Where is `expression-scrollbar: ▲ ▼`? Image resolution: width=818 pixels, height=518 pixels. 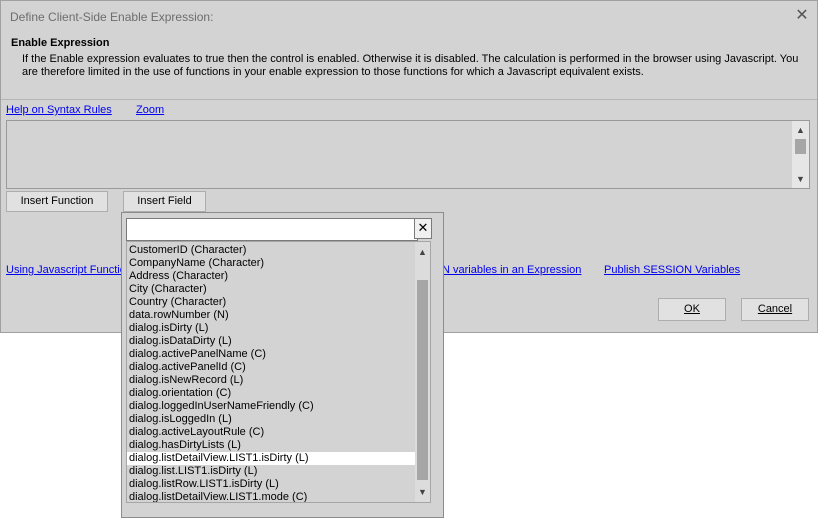
expression-scrollbar: ▲ ▼ is located at coordinates (800, 154).